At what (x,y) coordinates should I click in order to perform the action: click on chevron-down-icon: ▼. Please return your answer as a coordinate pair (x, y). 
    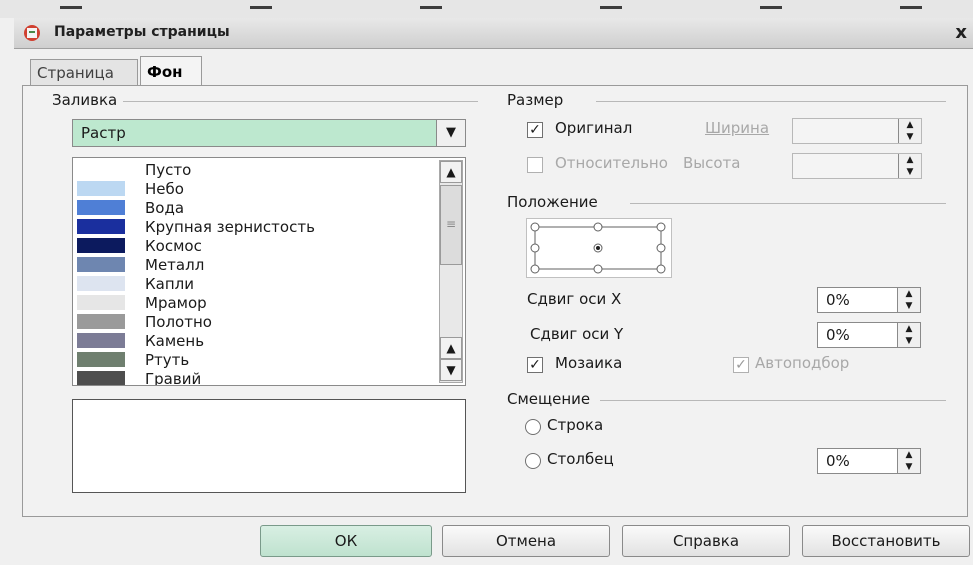
    Looking at the image, I should click on (450, 133).